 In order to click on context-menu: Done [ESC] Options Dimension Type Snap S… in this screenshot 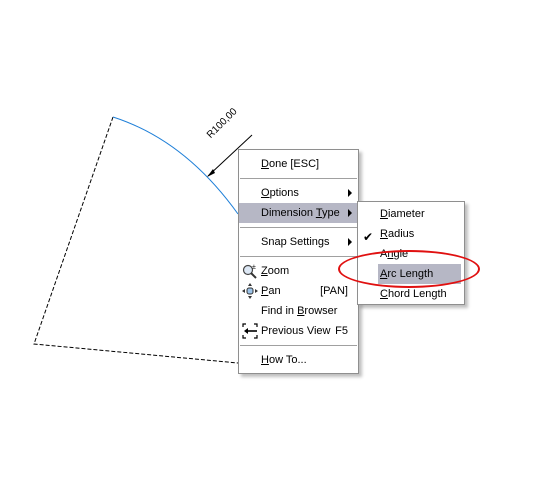, I will do `click(298, 261)`.